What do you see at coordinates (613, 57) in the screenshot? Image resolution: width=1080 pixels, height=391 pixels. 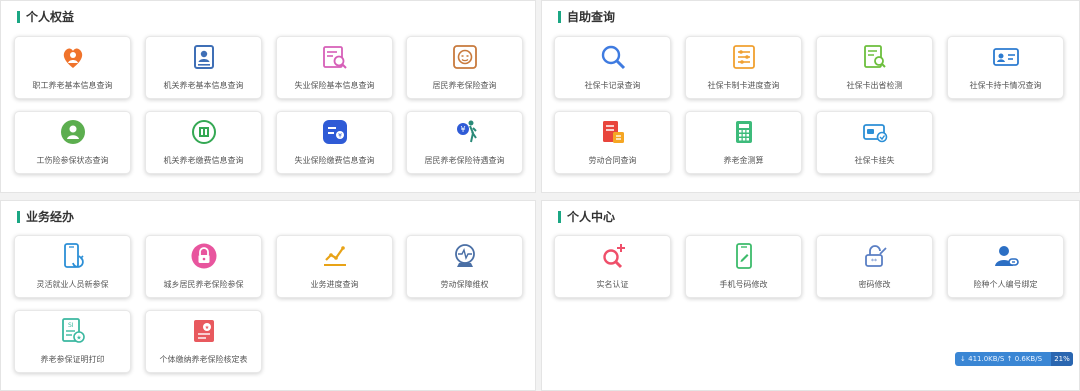 I see `magnifier-icon` at bounding box center [613, 57].